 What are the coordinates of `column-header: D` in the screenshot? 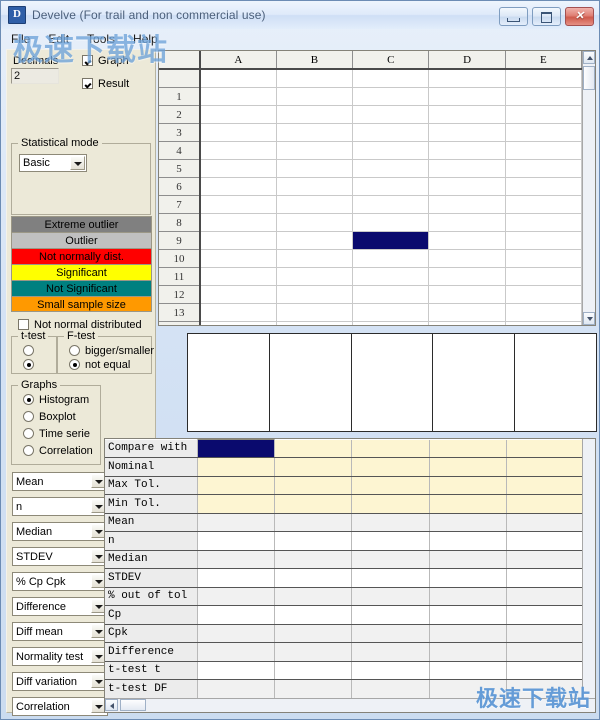 It's located at (467, 60).